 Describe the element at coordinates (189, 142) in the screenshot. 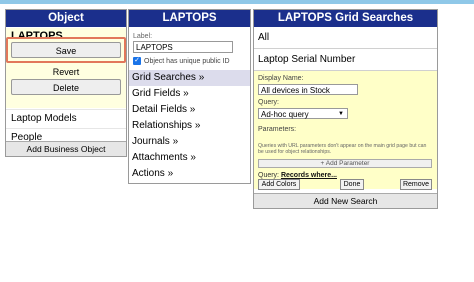

I see `menu-item-journals: Journals »` at that location.